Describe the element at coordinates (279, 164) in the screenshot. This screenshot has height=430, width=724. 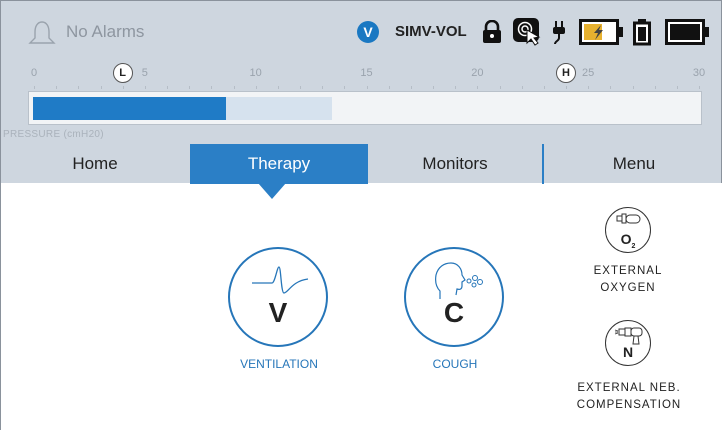
I see `tab-therapy: Therapy` at that location.